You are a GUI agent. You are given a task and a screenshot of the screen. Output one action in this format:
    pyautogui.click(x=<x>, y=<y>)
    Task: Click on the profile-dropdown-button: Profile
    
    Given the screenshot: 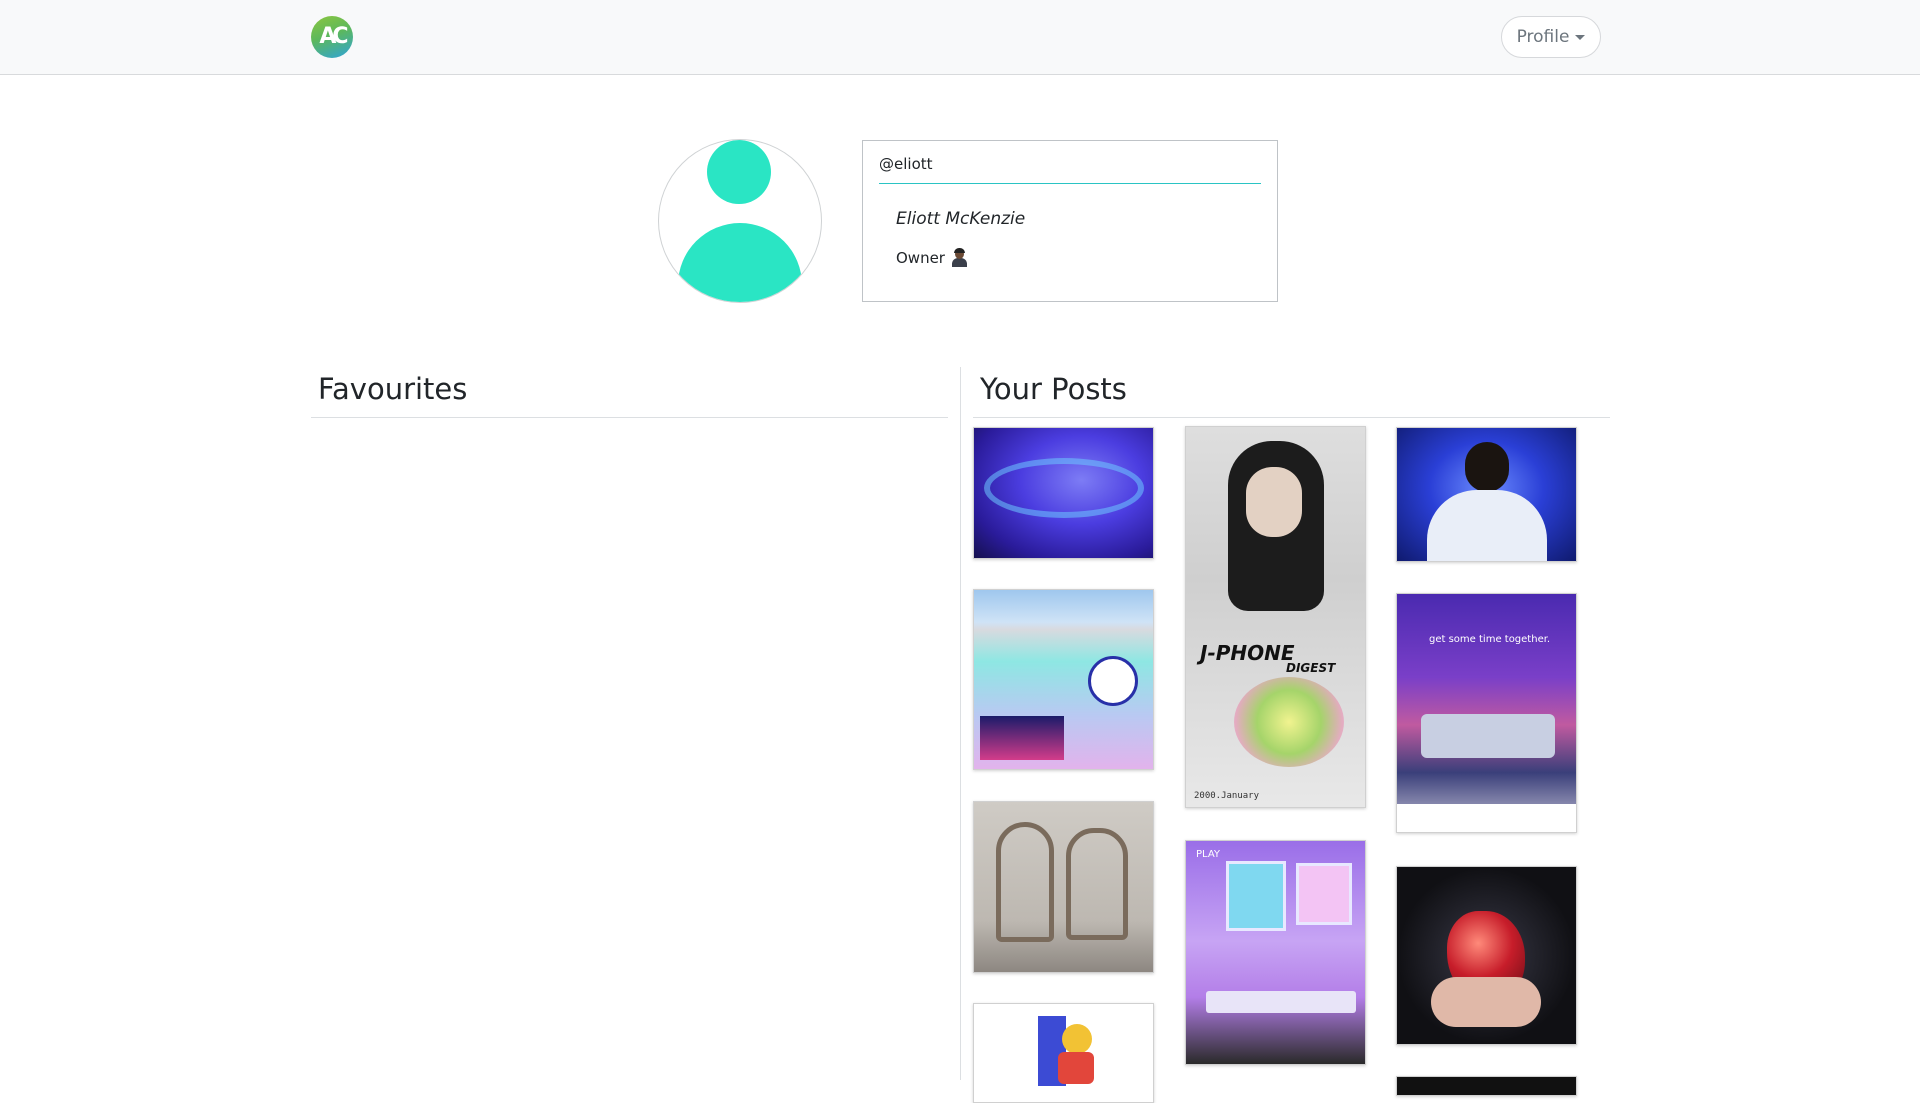 What is the action you would take?
    pyautogui.click(x=1551, y=37)
    